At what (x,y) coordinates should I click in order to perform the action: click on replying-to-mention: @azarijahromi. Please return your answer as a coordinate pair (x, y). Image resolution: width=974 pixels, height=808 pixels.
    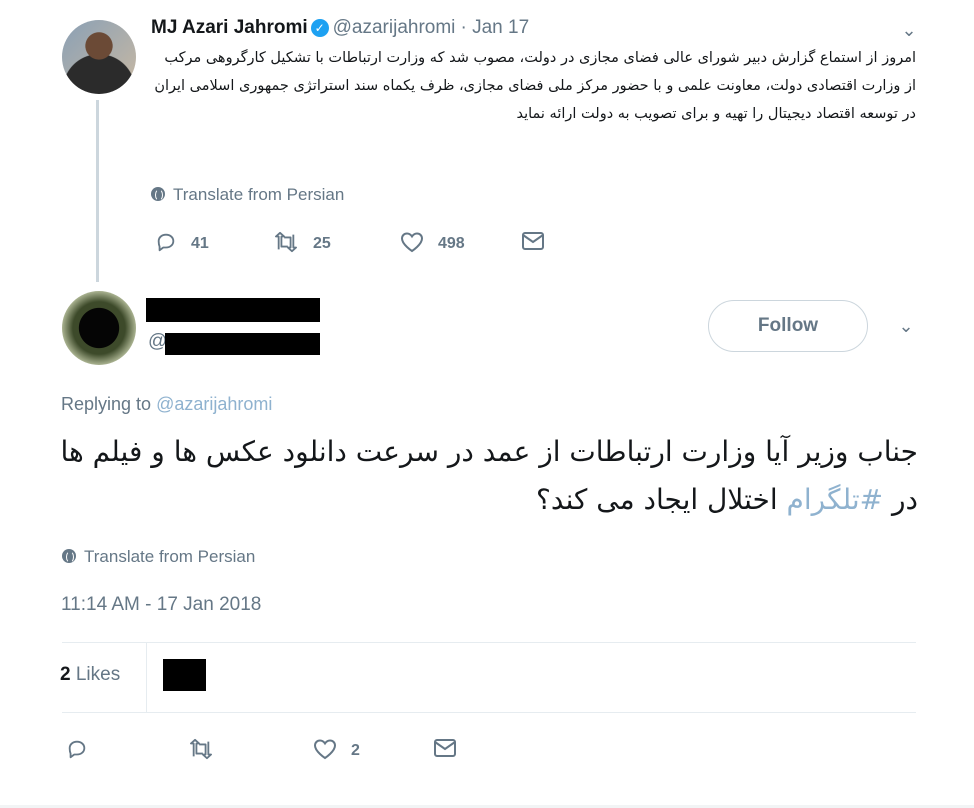
    Looking at the image, I should click on (214, 404).